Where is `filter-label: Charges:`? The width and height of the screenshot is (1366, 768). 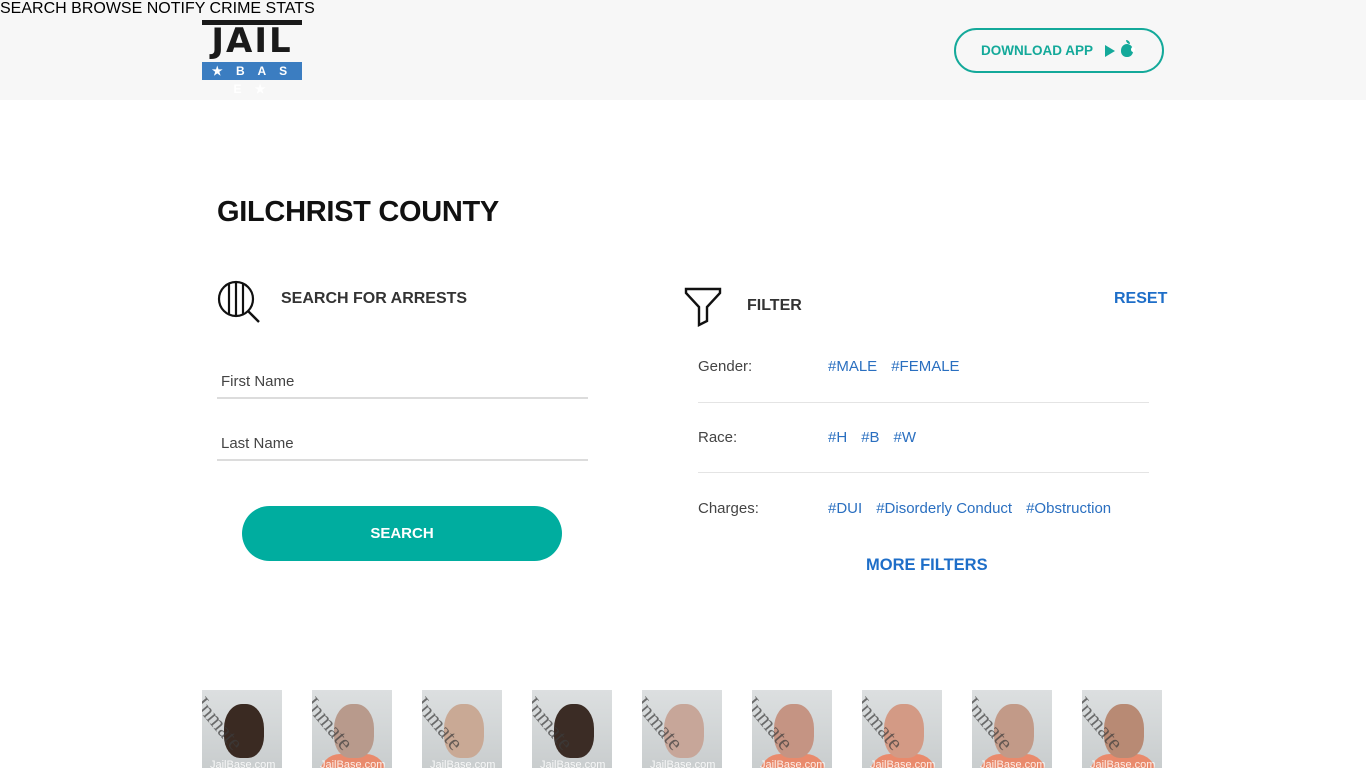
filter-label: Charges: is located at coordinates (728, 508).